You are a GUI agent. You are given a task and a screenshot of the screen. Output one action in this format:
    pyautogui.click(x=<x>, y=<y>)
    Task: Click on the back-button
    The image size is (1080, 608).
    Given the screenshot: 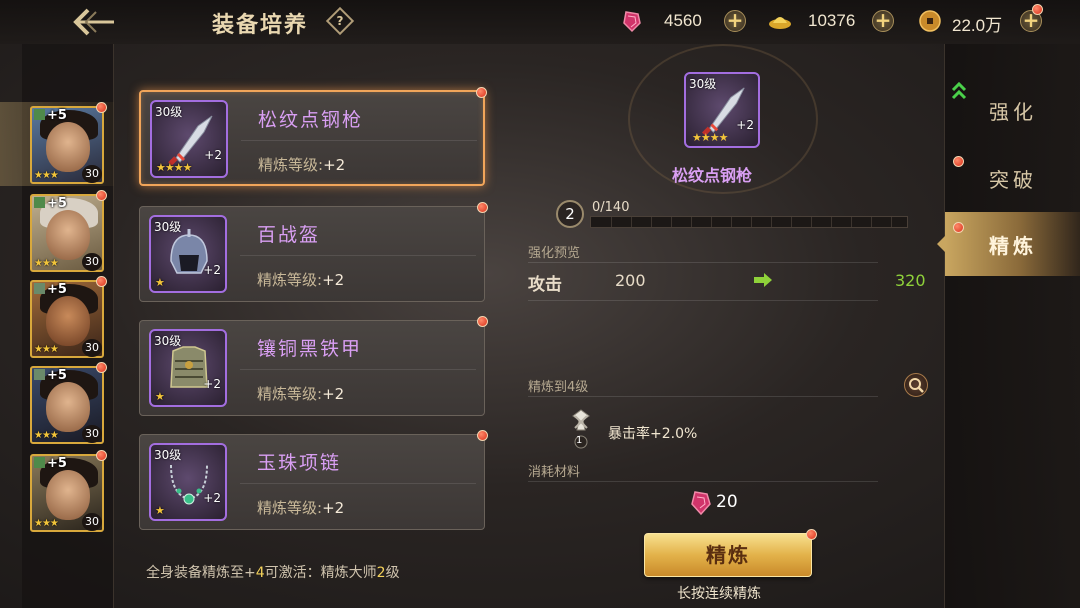 What is the action you would take?
    pyautogui.click(x=94, y=22)
    